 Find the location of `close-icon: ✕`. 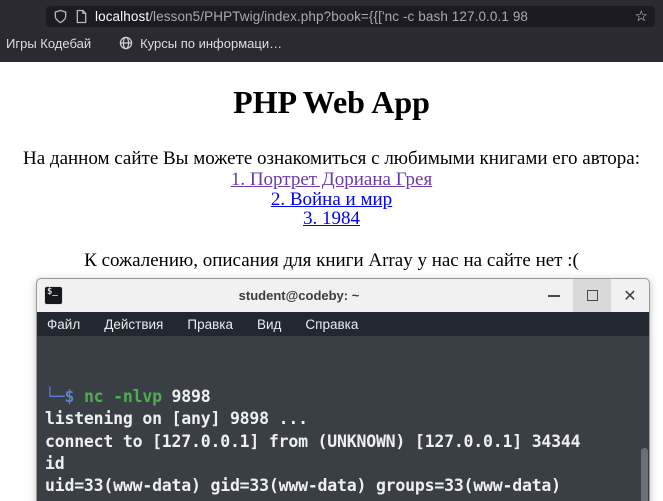

close-icon: ✕ is located at coordinates (630, 295).